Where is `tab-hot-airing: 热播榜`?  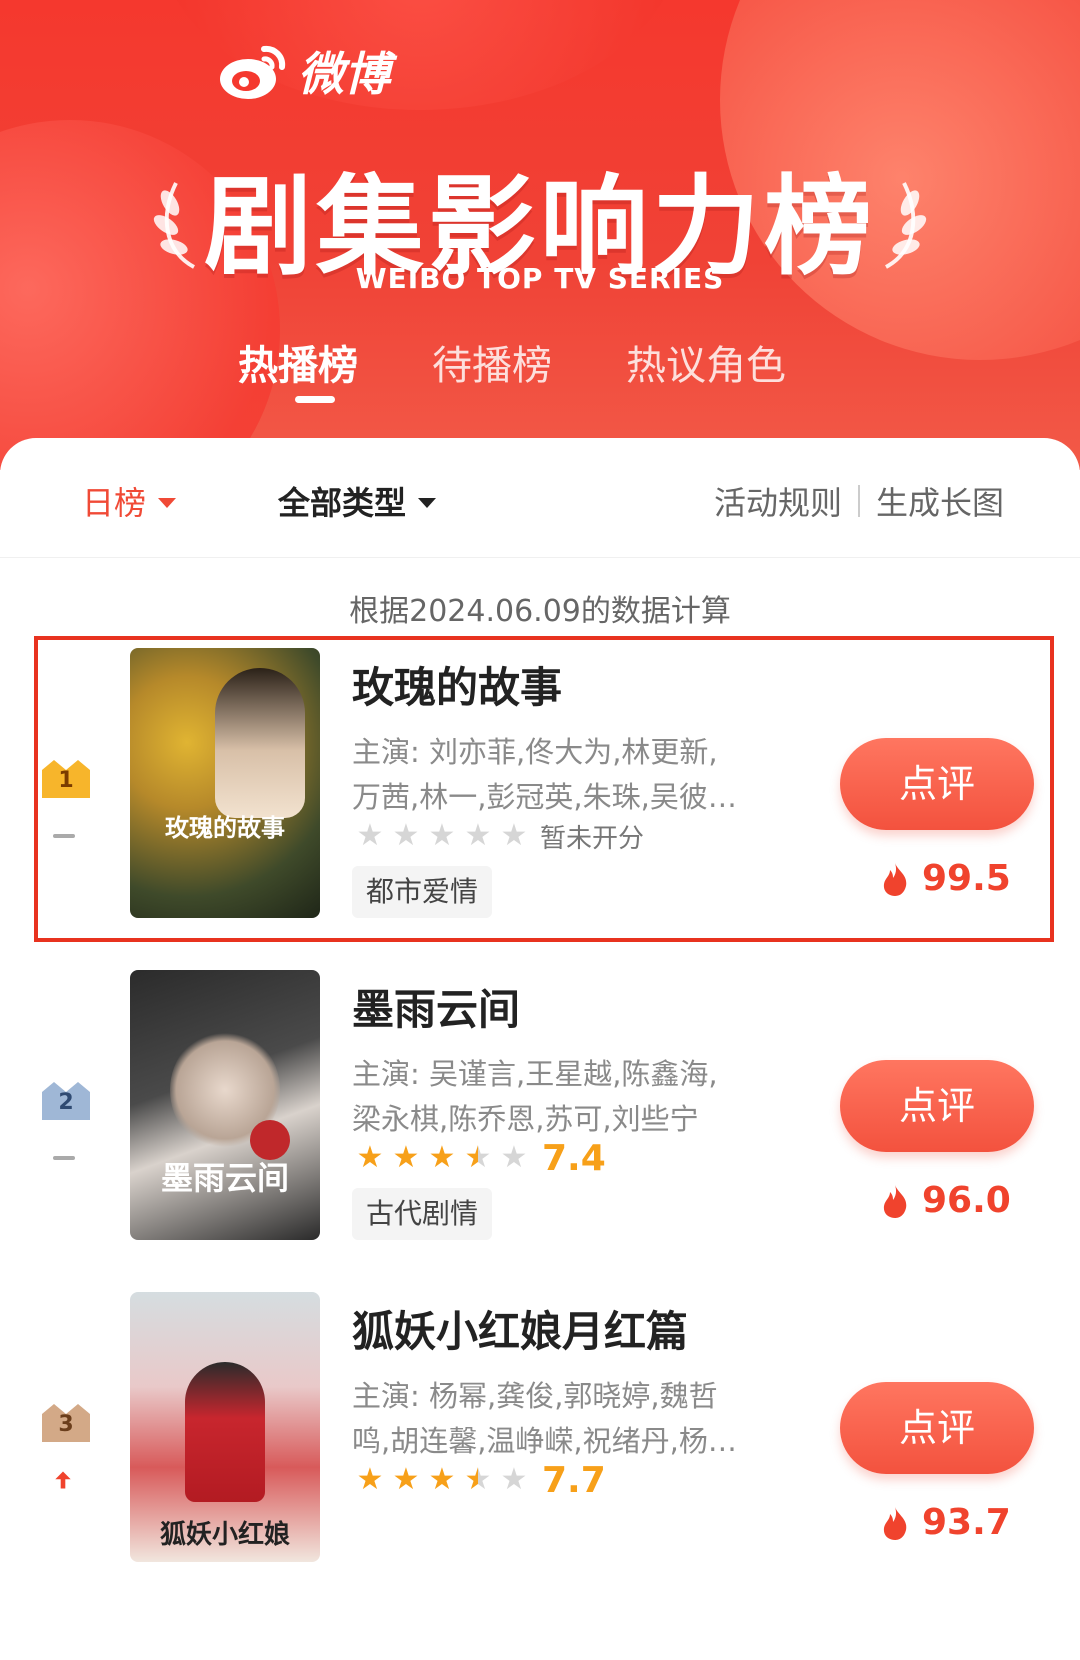 tab-hot-airing: 热播榜 is located at coordinates (298, 362).